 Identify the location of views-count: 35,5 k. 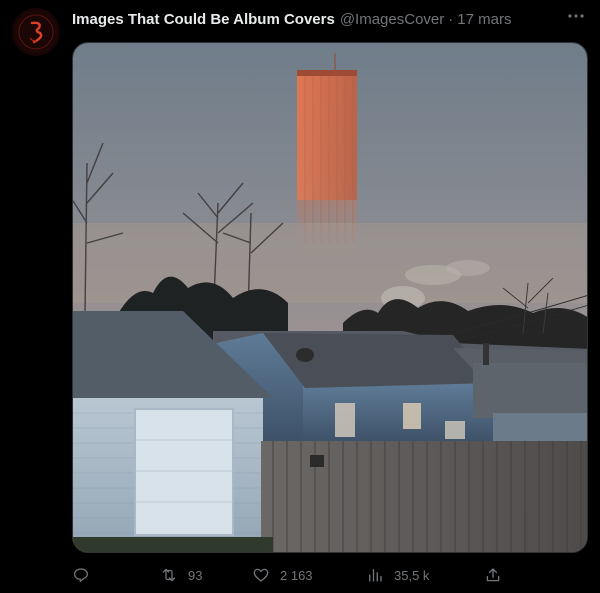
(412, 575).